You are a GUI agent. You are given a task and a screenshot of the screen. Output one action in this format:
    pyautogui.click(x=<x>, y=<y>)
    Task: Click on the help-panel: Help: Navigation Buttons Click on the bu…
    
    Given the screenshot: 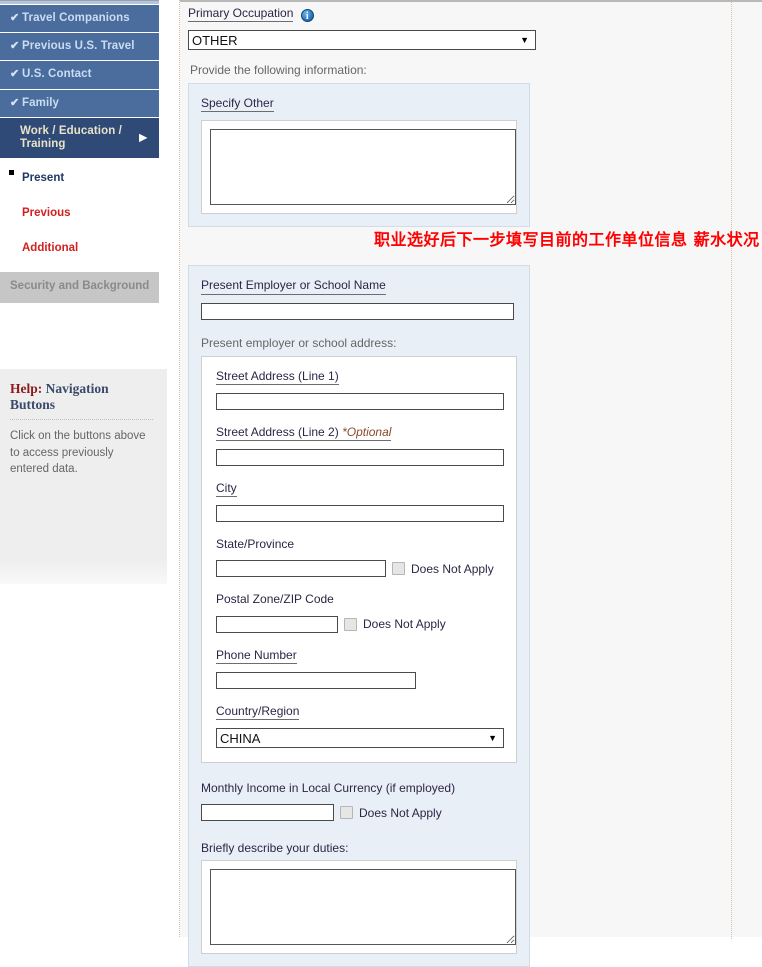 What is the action you would take?
    pyautogui.click(x=83, y=476)
    